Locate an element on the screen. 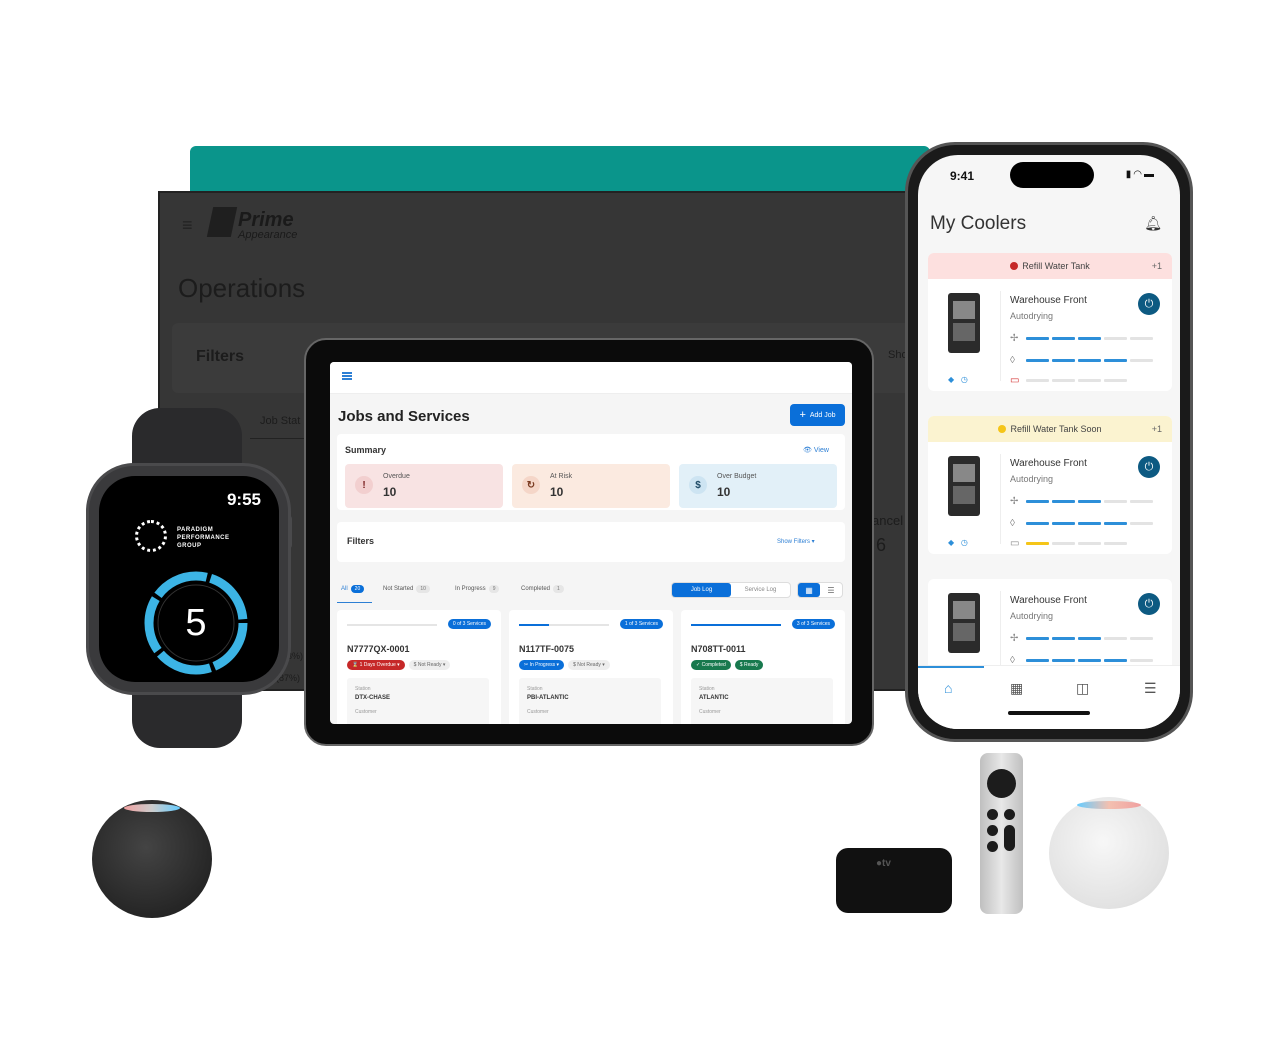  wifi-icon: ◠ is located at coordinates (1138, 174).